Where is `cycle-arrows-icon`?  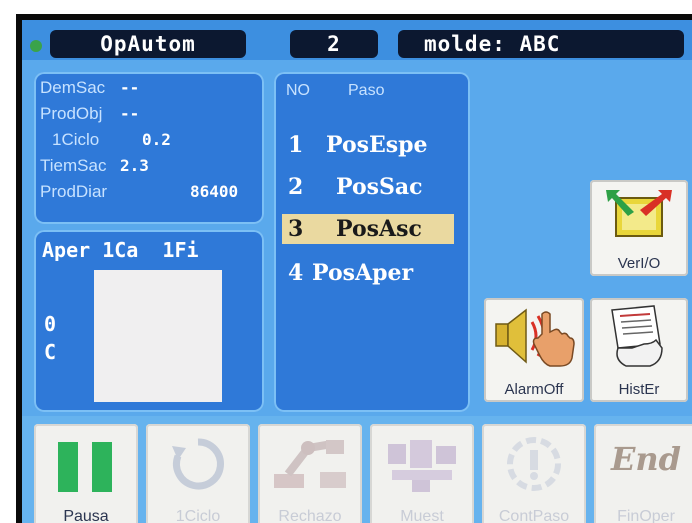 cycle-arrows-icon is located at coordinates (198, 464).